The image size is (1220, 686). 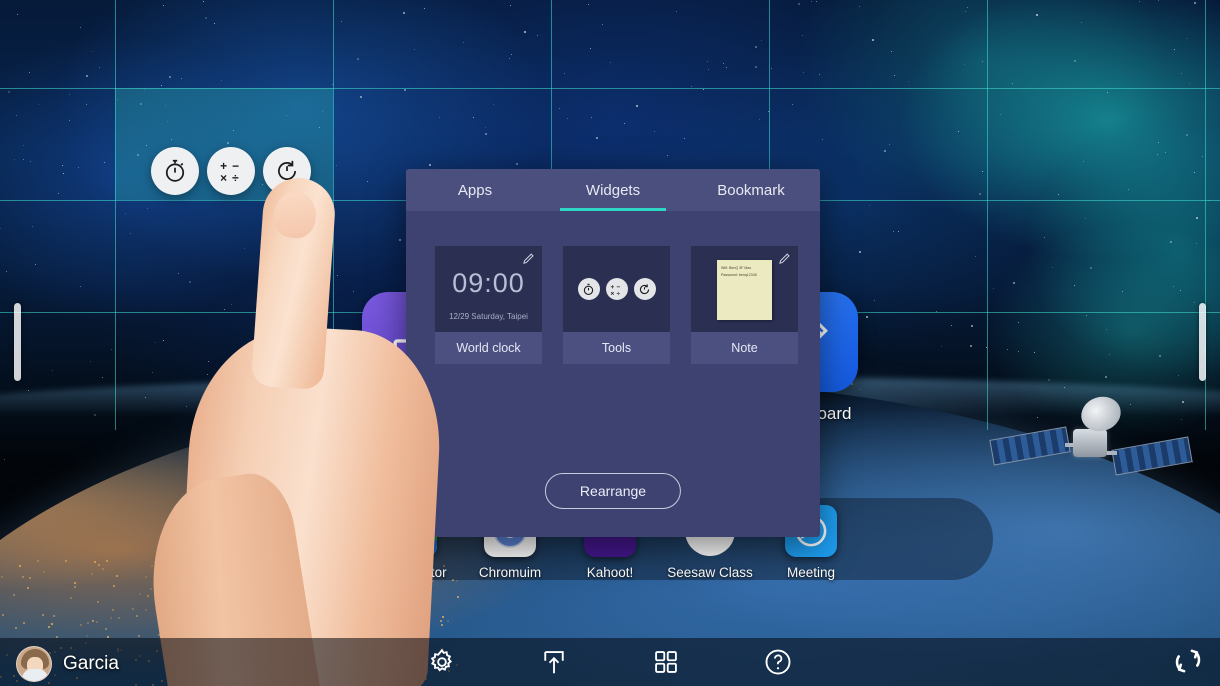 I want to click on app-label: Meeting, so click(x=811, y=572).